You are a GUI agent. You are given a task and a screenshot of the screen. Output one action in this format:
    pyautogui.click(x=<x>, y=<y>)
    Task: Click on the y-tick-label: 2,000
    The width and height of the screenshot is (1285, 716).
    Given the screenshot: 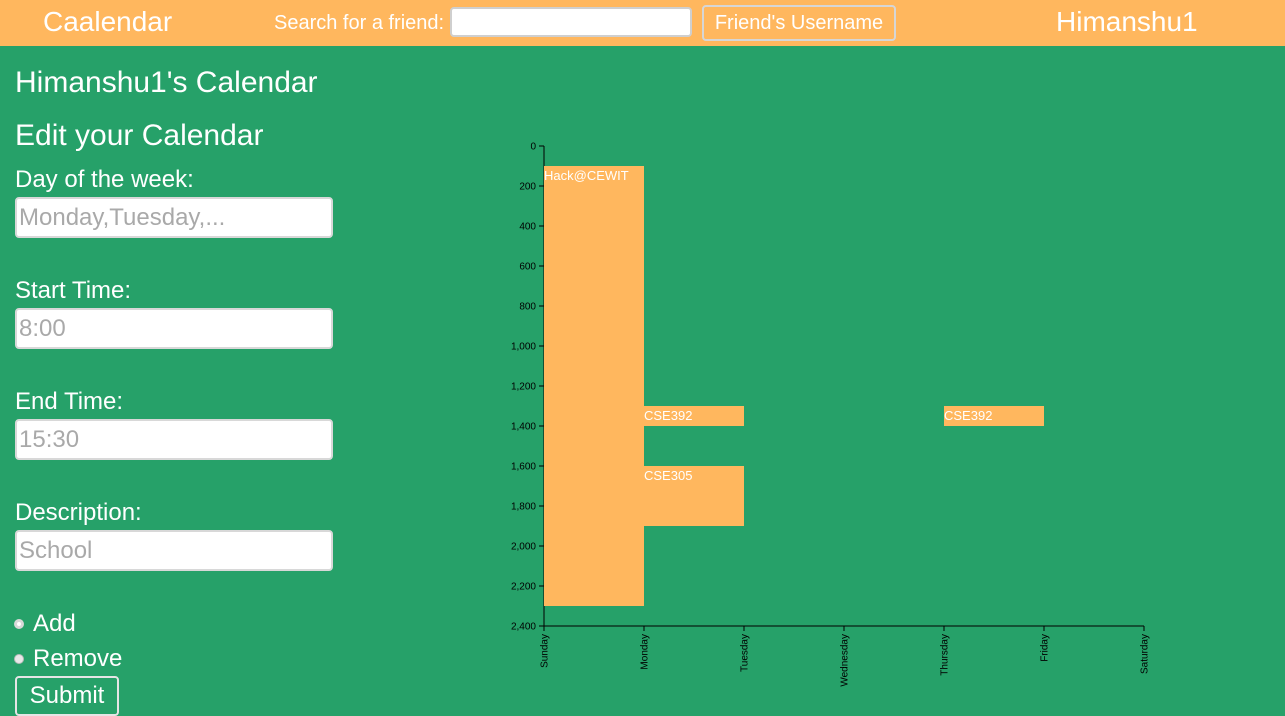 What is the action you would take?
    pyautogui.click(x=523, y=547)
    